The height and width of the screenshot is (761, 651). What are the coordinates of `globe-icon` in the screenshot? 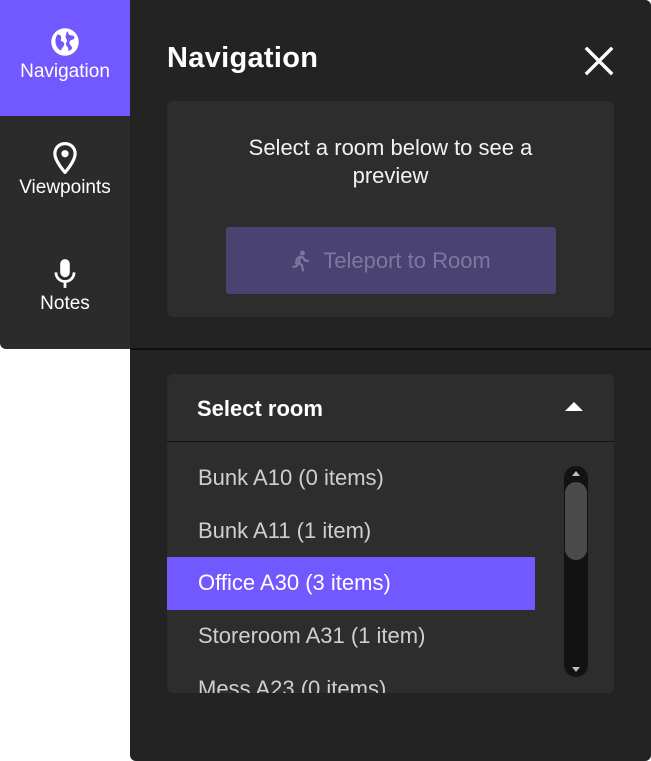 It's located at (65, 42).